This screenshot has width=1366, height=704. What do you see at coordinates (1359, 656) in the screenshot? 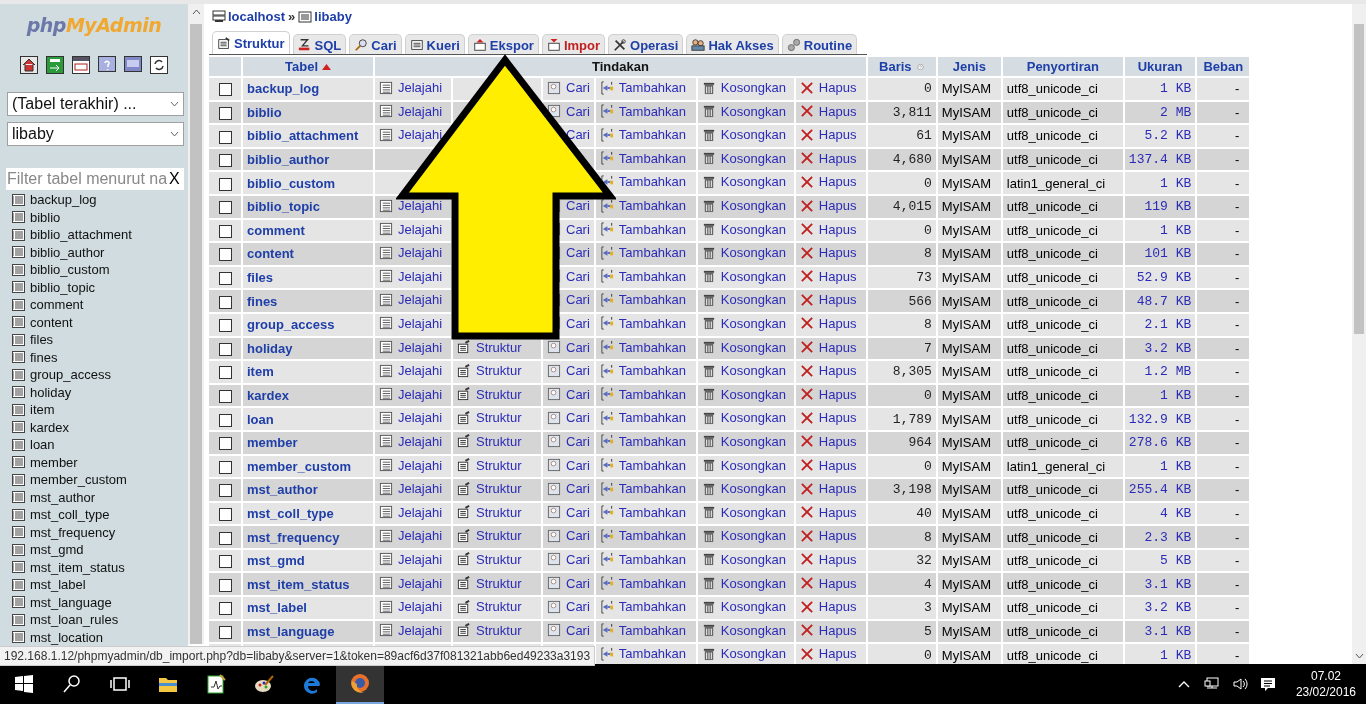
I see `scroll-down-icon` at bounding box center [1359, 656].